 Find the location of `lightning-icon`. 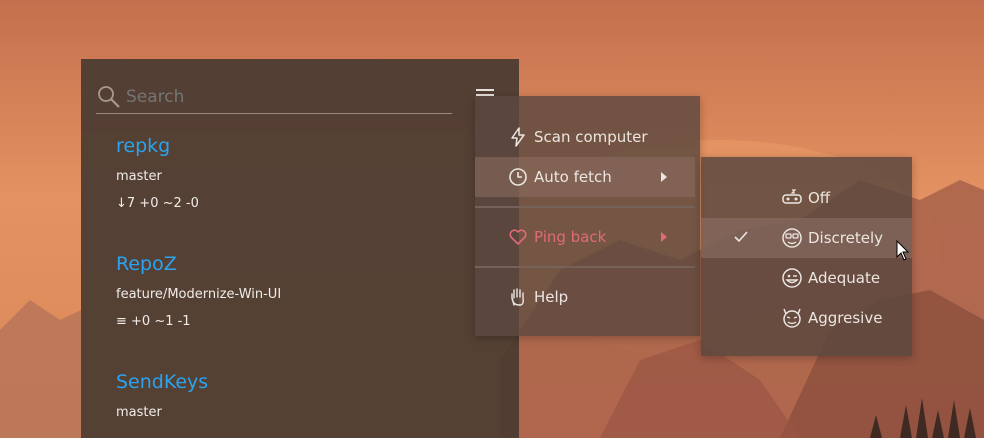

lightning-icon is located at coordinates (518, 137).